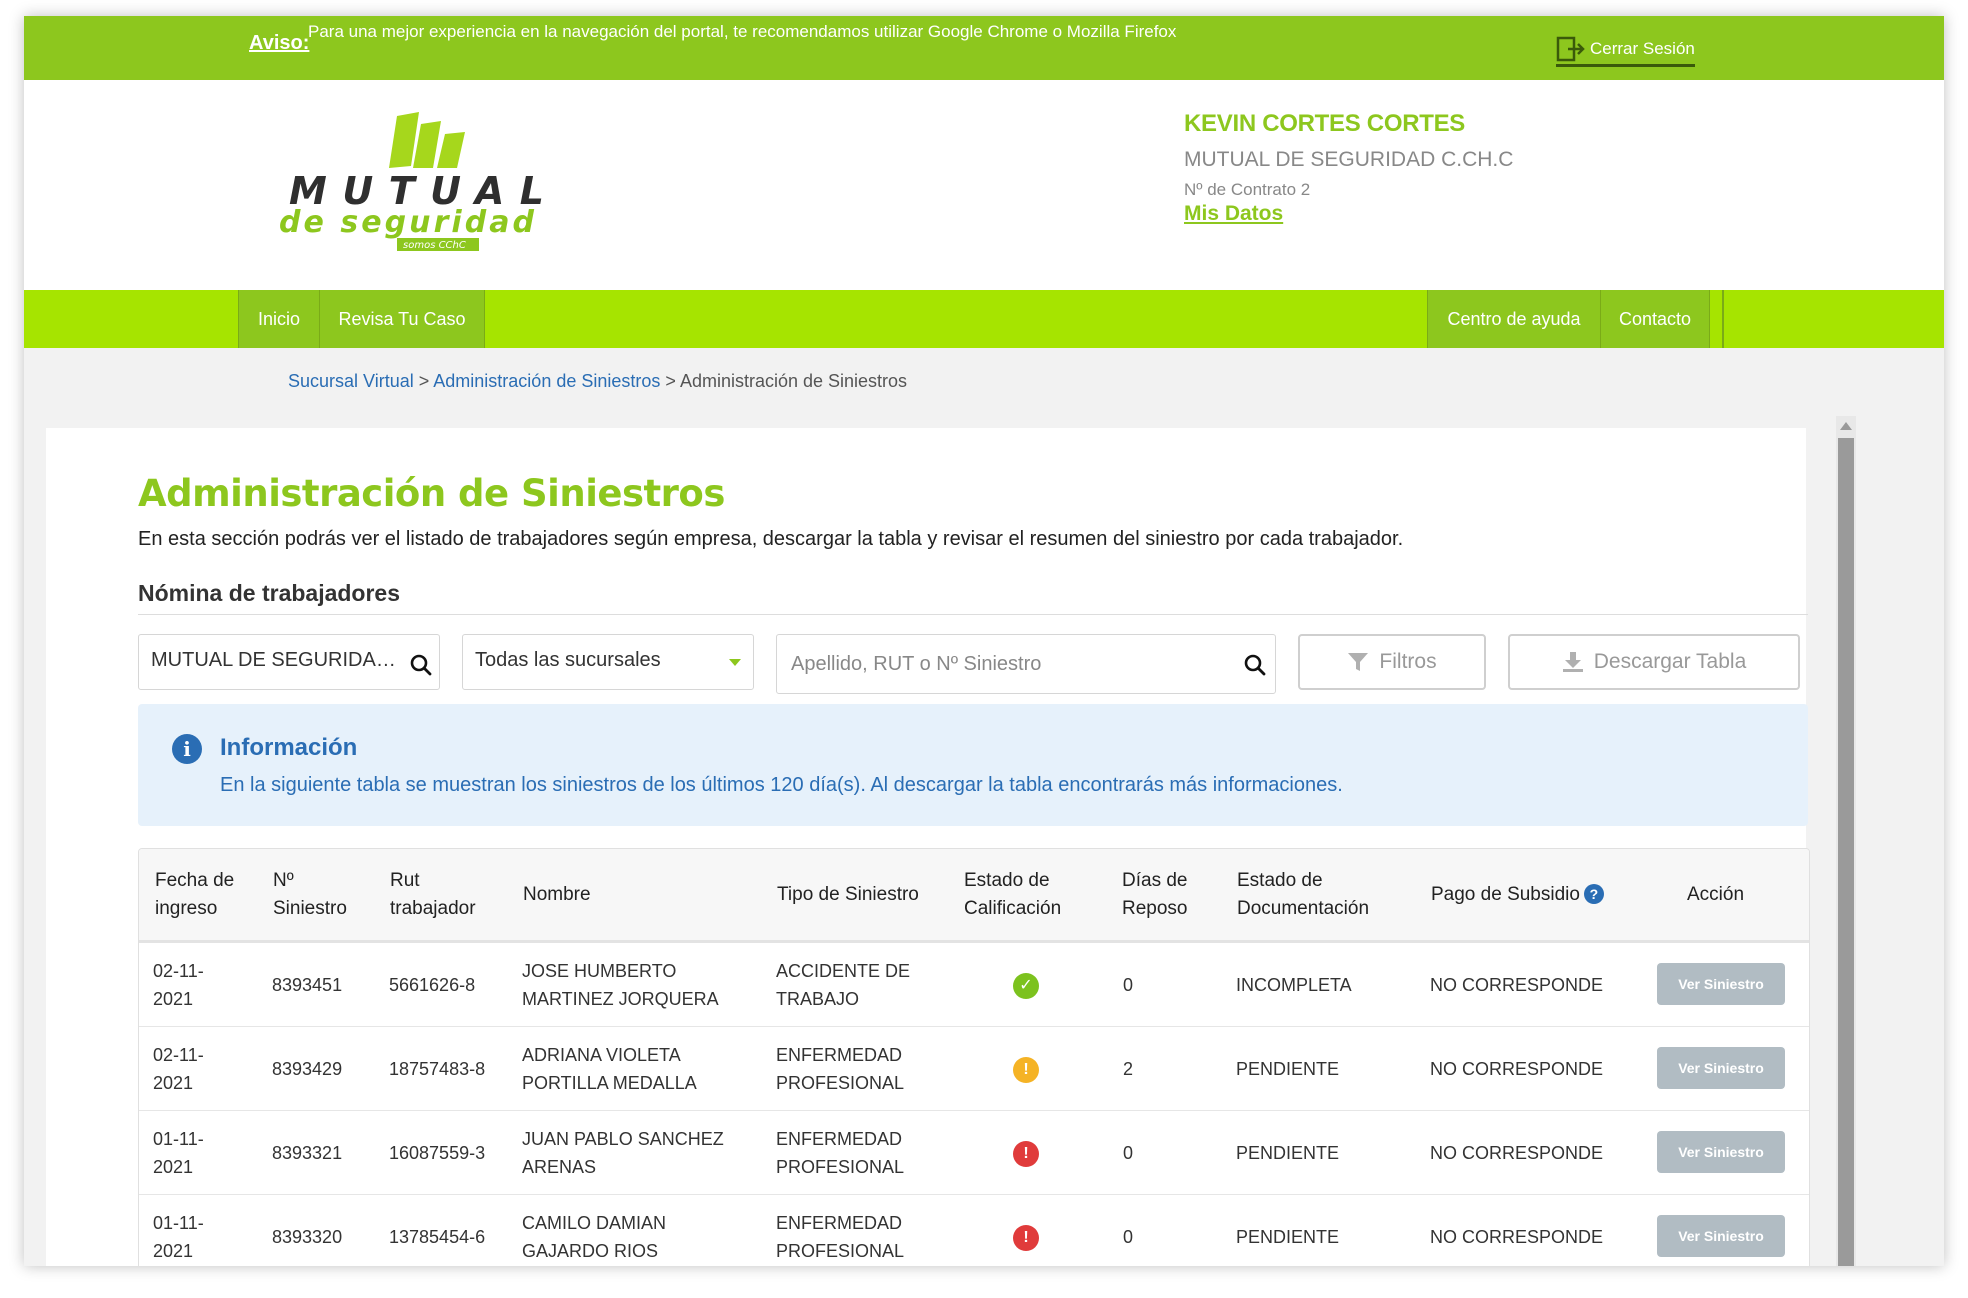  Describe the element at coordinates (1001, 664) in the screenshot. I see `worker-search-input` at that location.